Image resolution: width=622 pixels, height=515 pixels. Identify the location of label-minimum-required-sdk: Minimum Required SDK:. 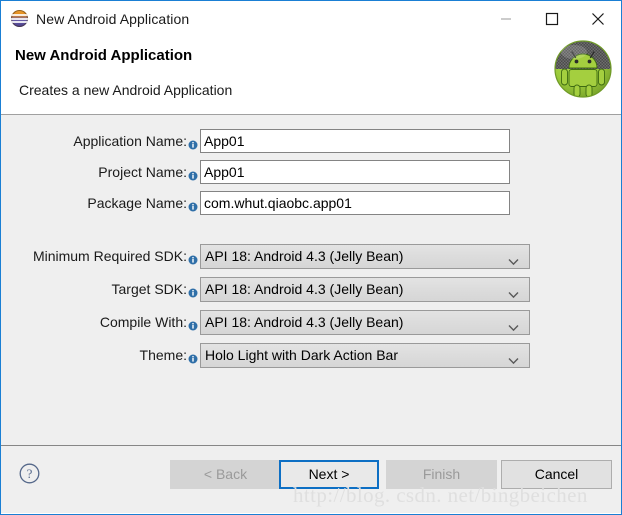
(109, 256).